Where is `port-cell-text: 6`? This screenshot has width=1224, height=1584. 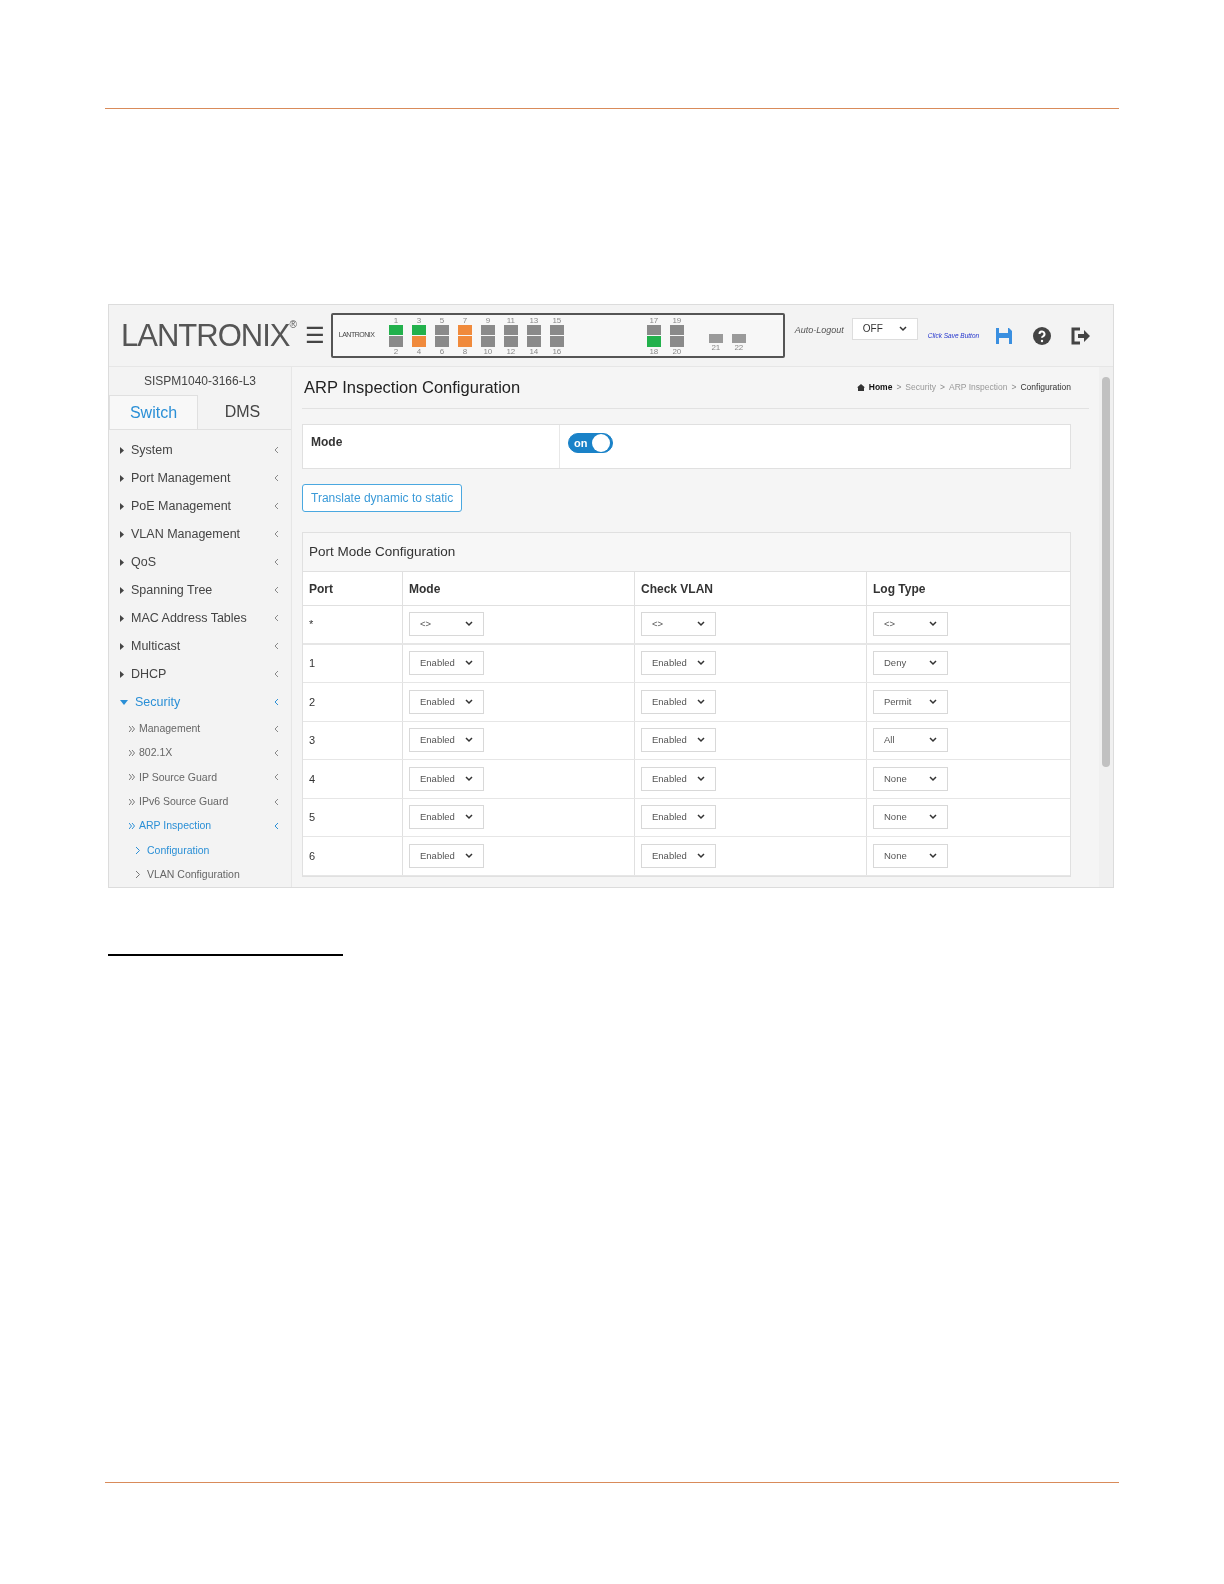
port-cell-text: 6 is located at coordinates (312, 856).